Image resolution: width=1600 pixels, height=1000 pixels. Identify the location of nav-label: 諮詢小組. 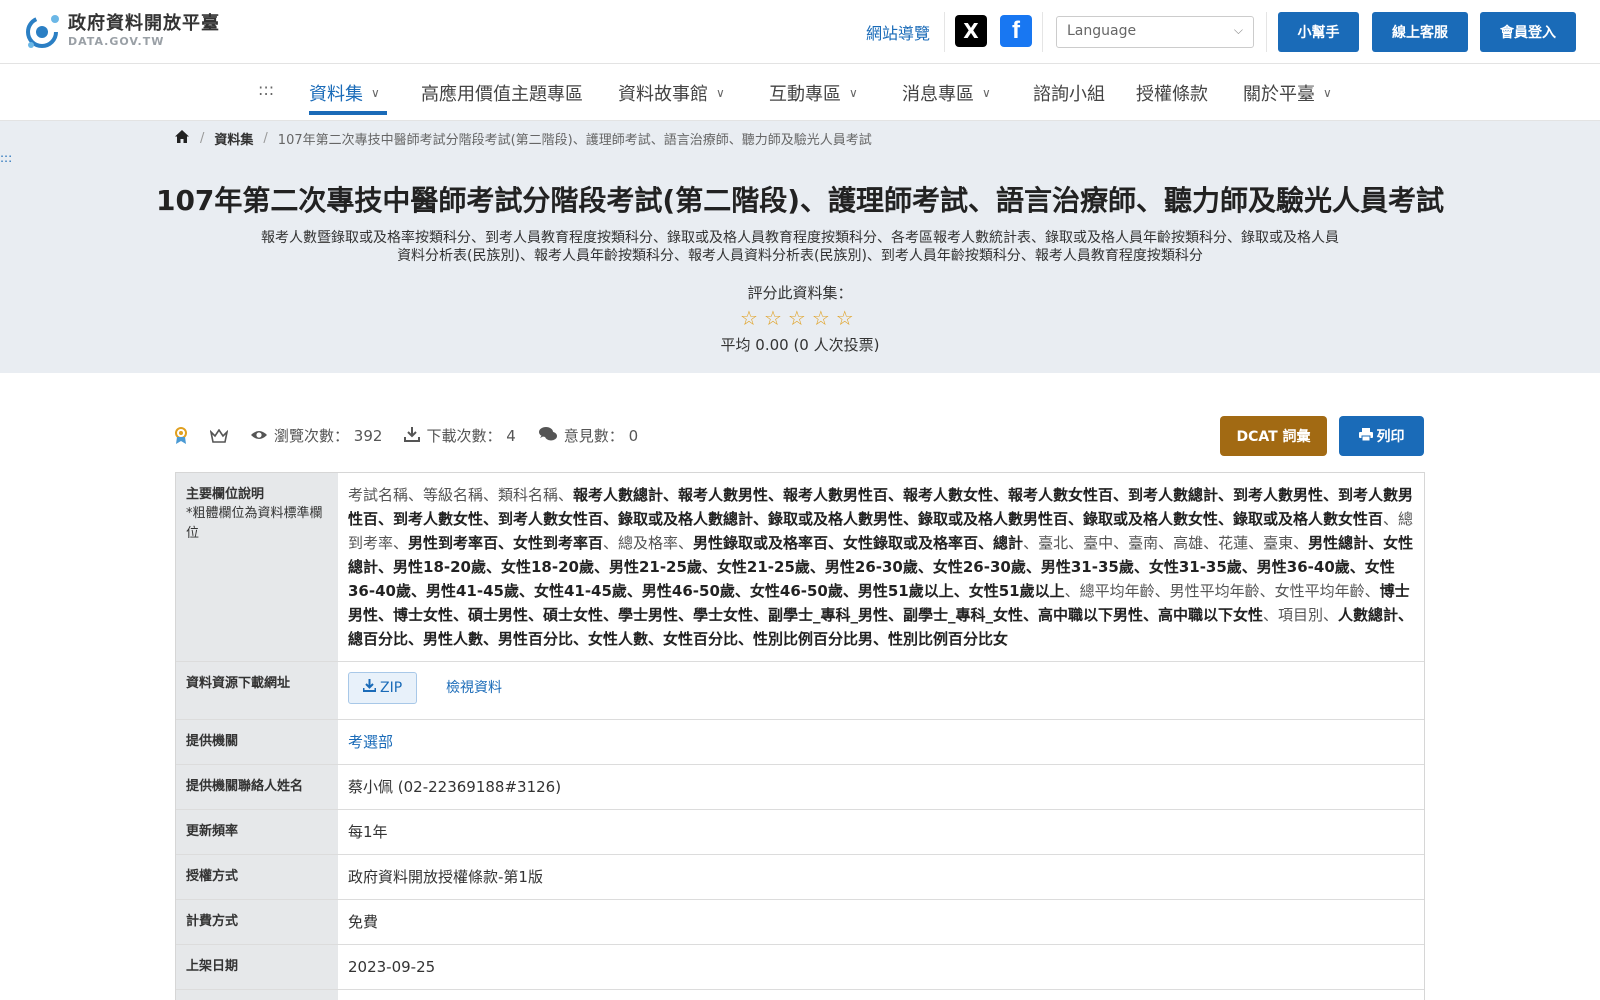
(1069, 94).